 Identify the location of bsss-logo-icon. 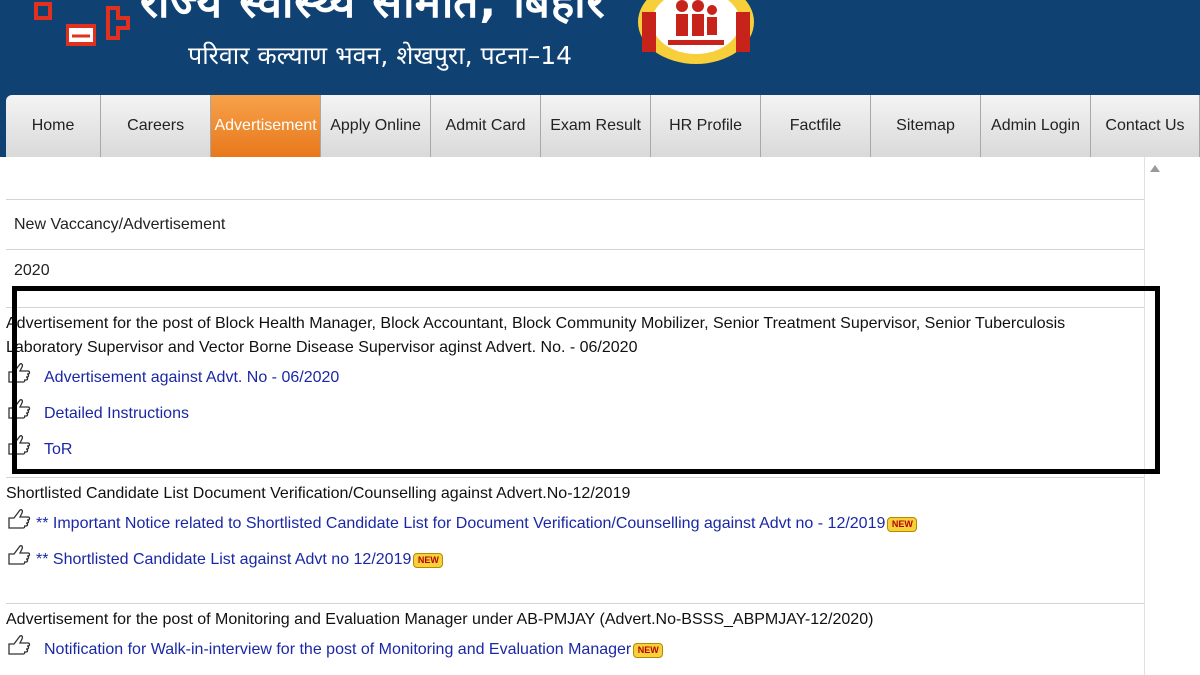
(82, 24).